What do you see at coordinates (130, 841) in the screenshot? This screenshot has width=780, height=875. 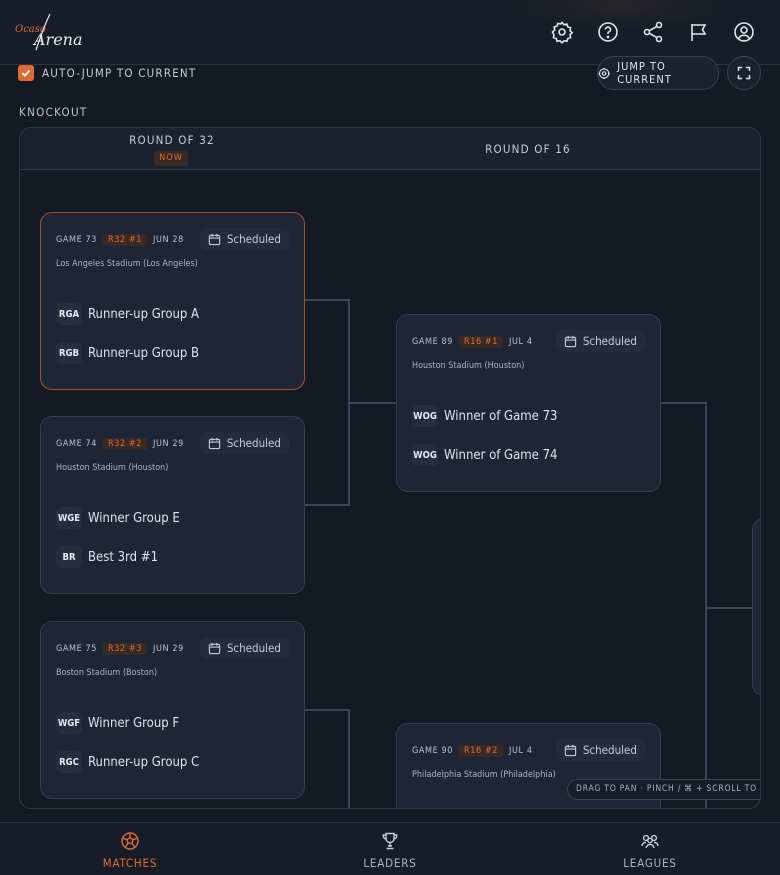 I see `soccer-ball-icon` at bounding box center [130, 841].